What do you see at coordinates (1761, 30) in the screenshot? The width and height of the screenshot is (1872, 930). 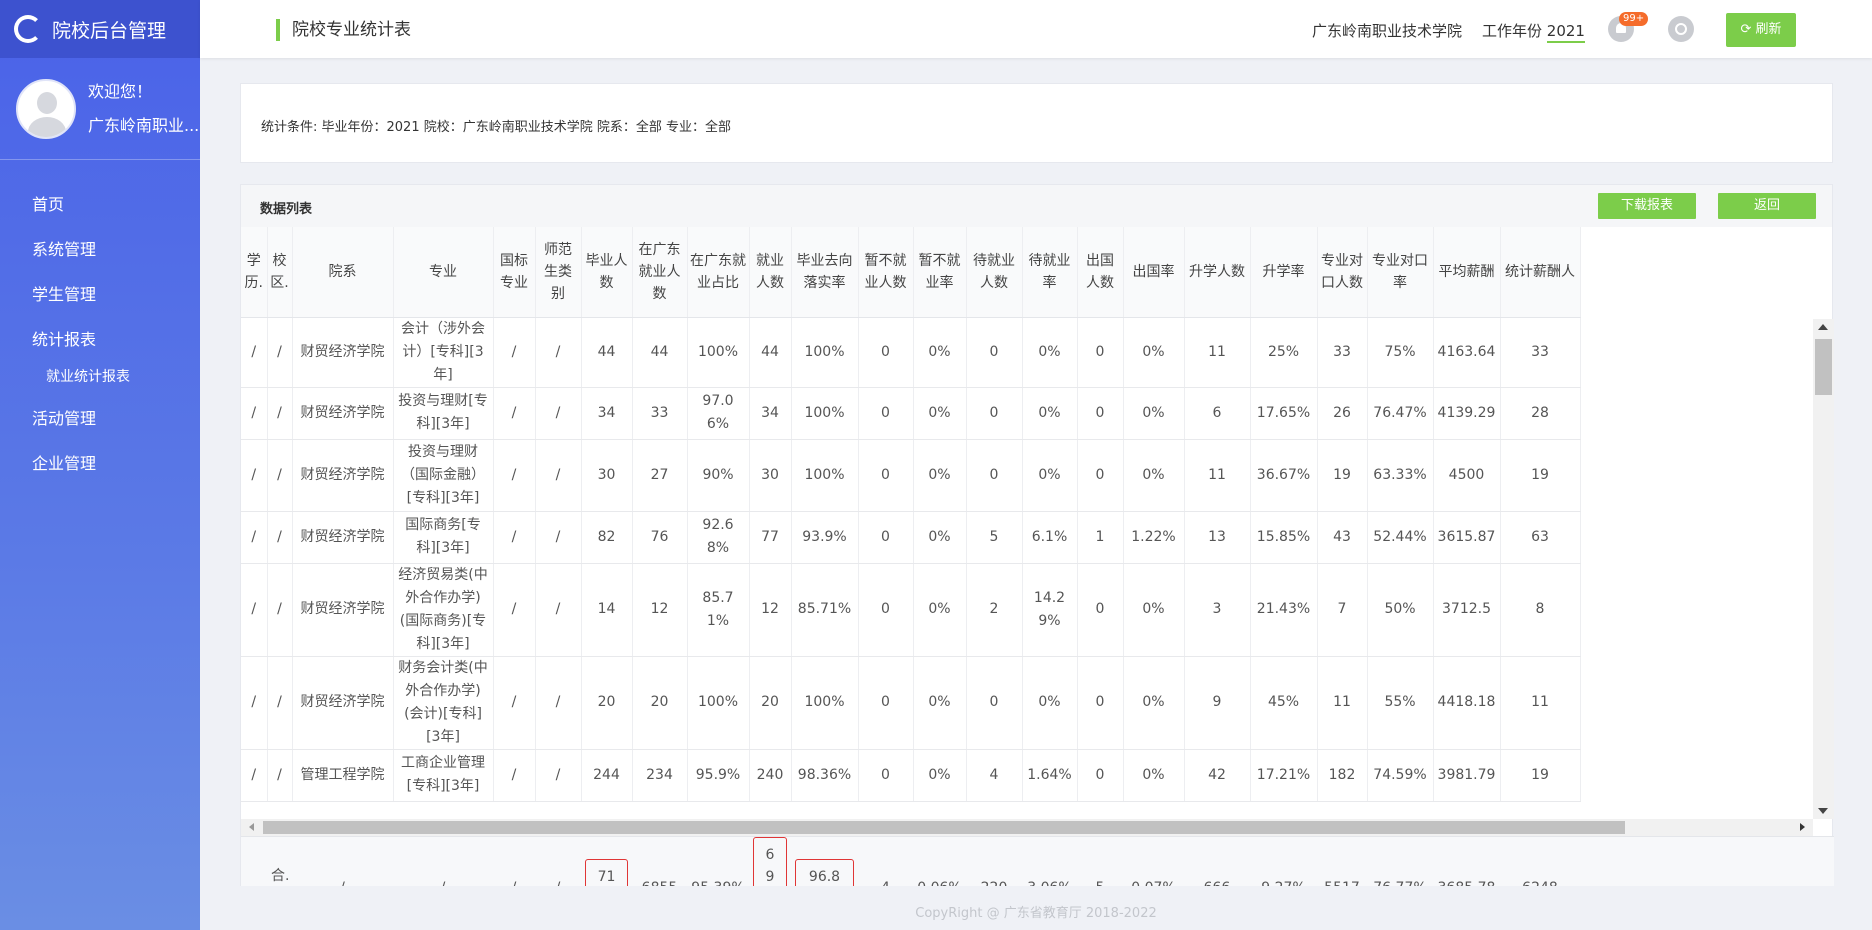 I see `refresh-button: ⟳ 刷新` at bounding box center [1761, 30].